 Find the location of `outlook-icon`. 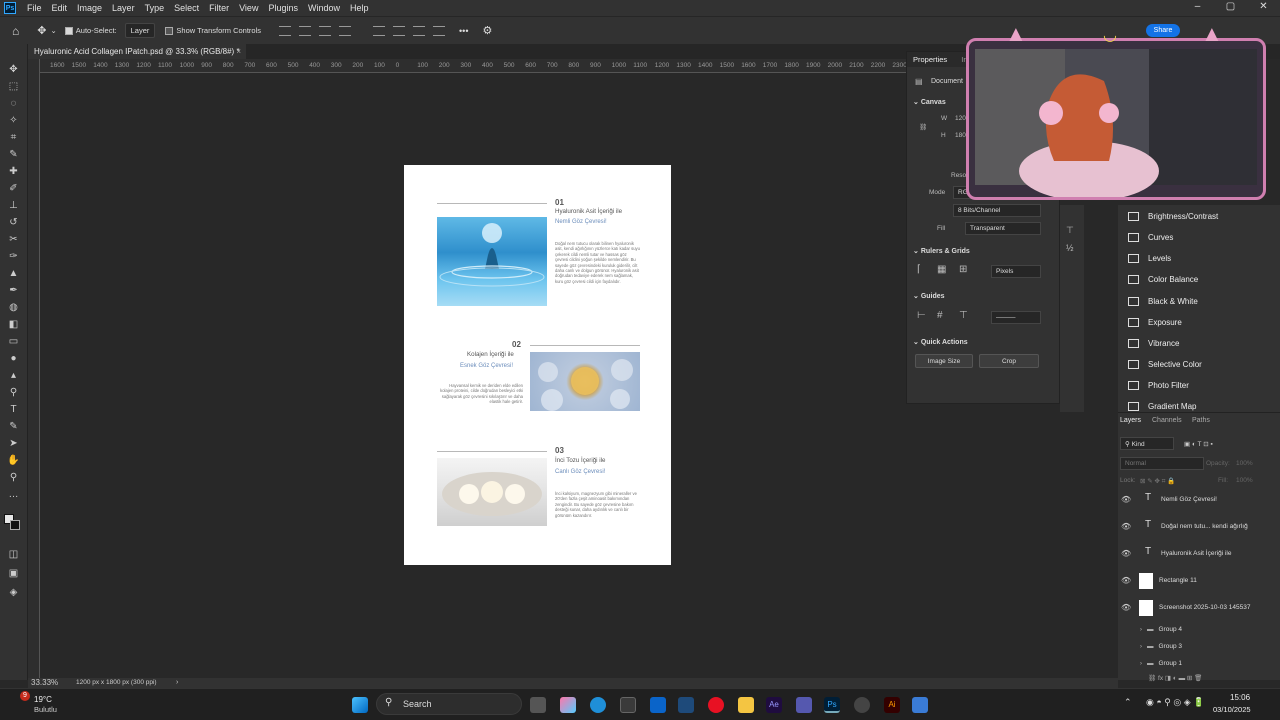

outlook-icon is located at coordinates (658, 705).